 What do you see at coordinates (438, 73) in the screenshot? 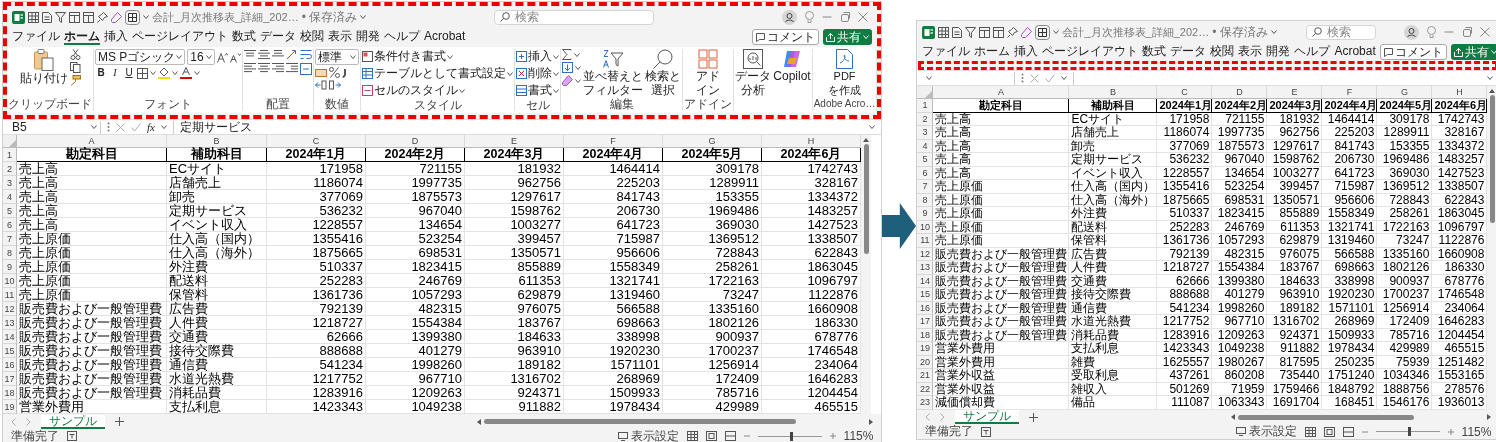
I see `format-as-table-button: テーブルとして書式設定` at bounding box center [438, 73].